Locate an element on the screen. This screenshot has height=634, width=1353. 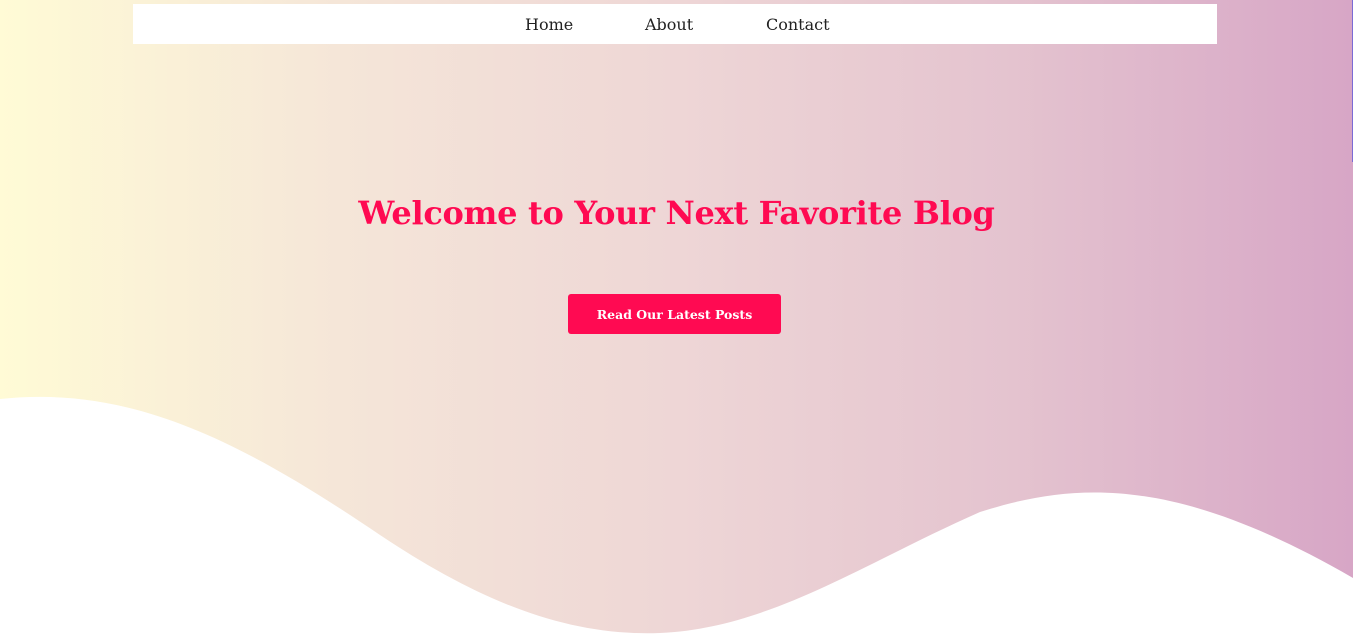
read-latest-posts-button: Read Our Latest Posts is located at coordinates (674, 314).